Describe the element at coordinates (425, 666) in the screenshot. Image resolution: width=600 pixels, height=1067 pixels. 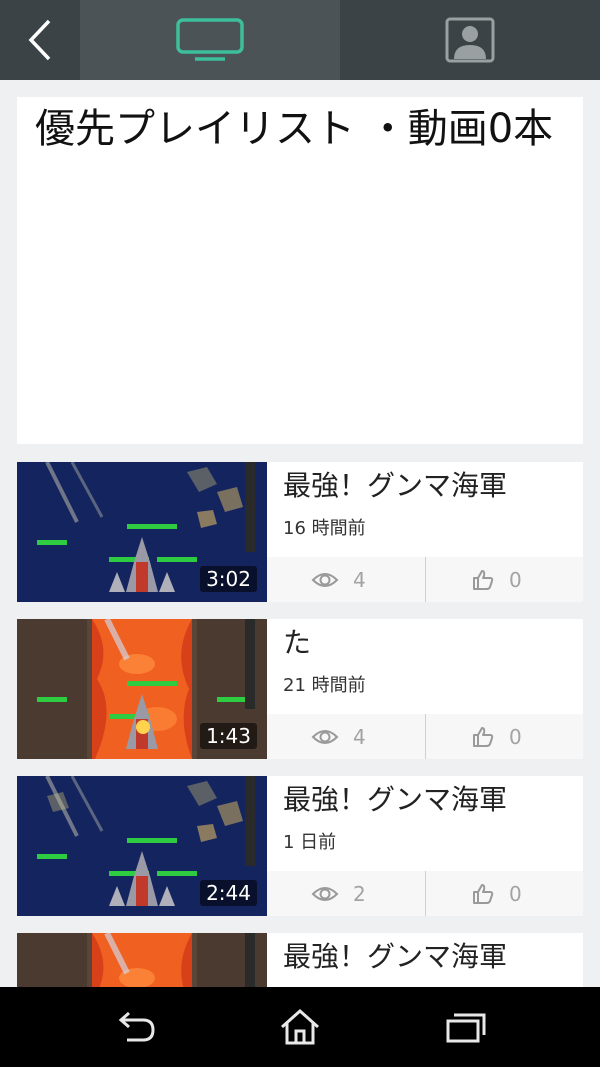
I see `video-info: た 21 時間前` at that location.